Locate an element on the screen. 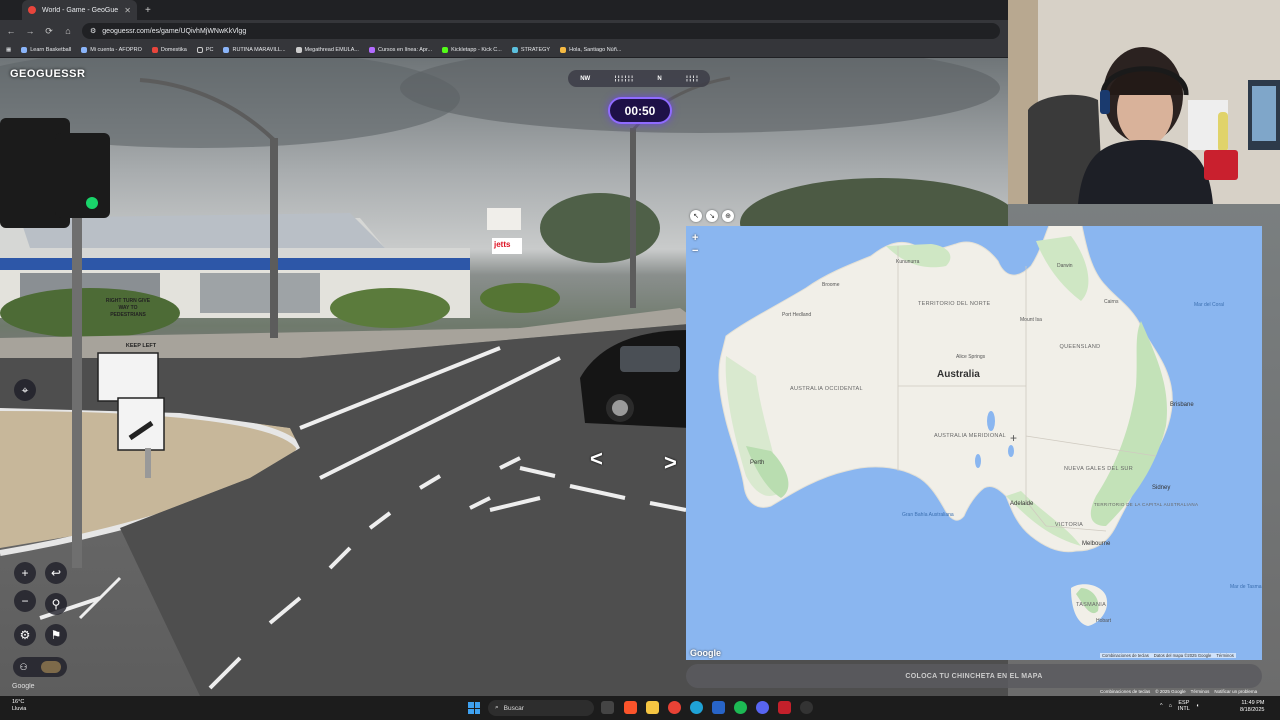  map-attrib-keys: Combinaciones de teclas is located at coordinates (1125, 655).